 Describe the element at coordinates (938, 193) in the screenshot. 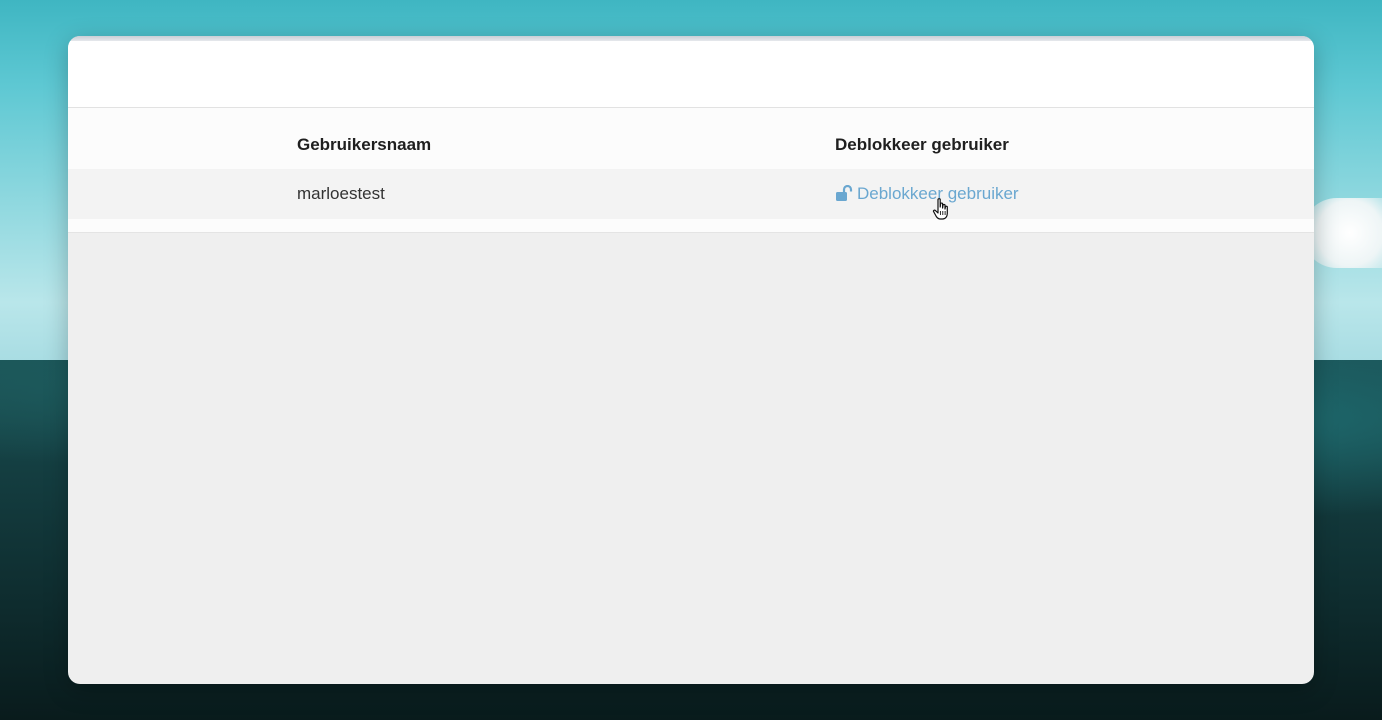

I see `unblock-user-label: Deblokkeer gebruiker` at that location.